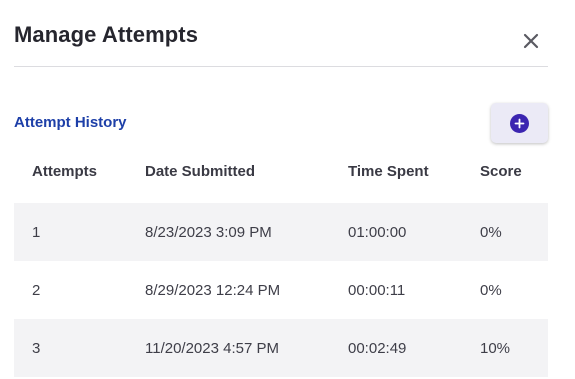 The width and height of the screenshot is (575, 379). I want to click on plus-circle-icon, so click(519, 123).